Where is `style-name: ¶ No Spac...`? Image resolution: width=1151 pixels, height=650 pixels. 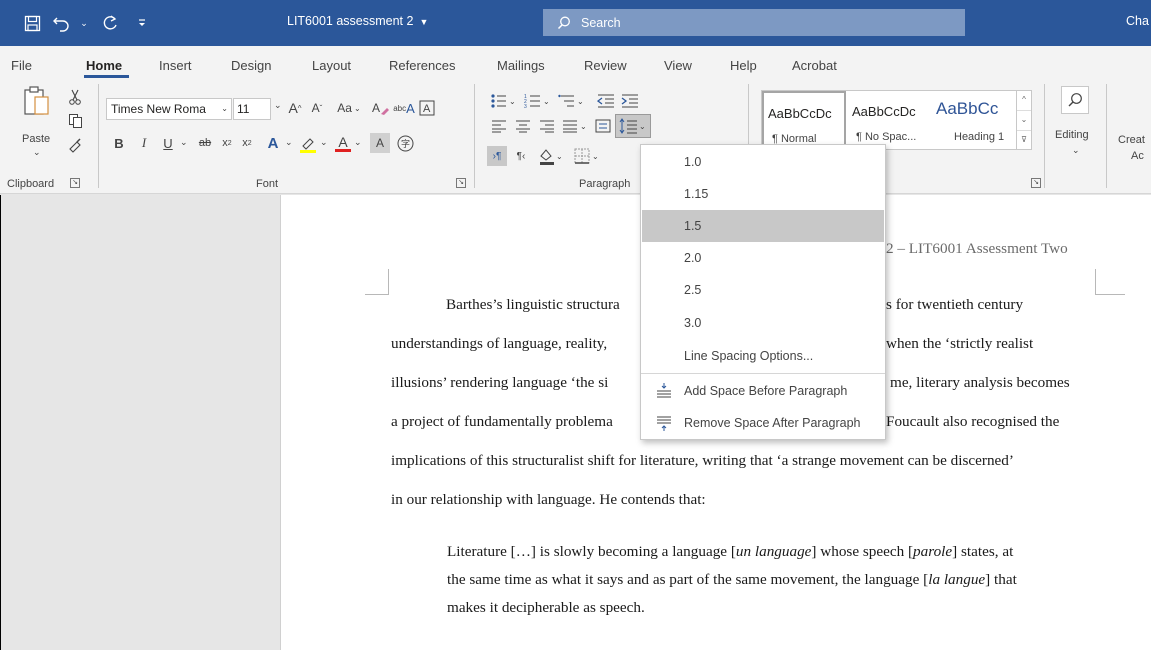 style-name: ¶ No Spac... is located at coordinates (886, 137).